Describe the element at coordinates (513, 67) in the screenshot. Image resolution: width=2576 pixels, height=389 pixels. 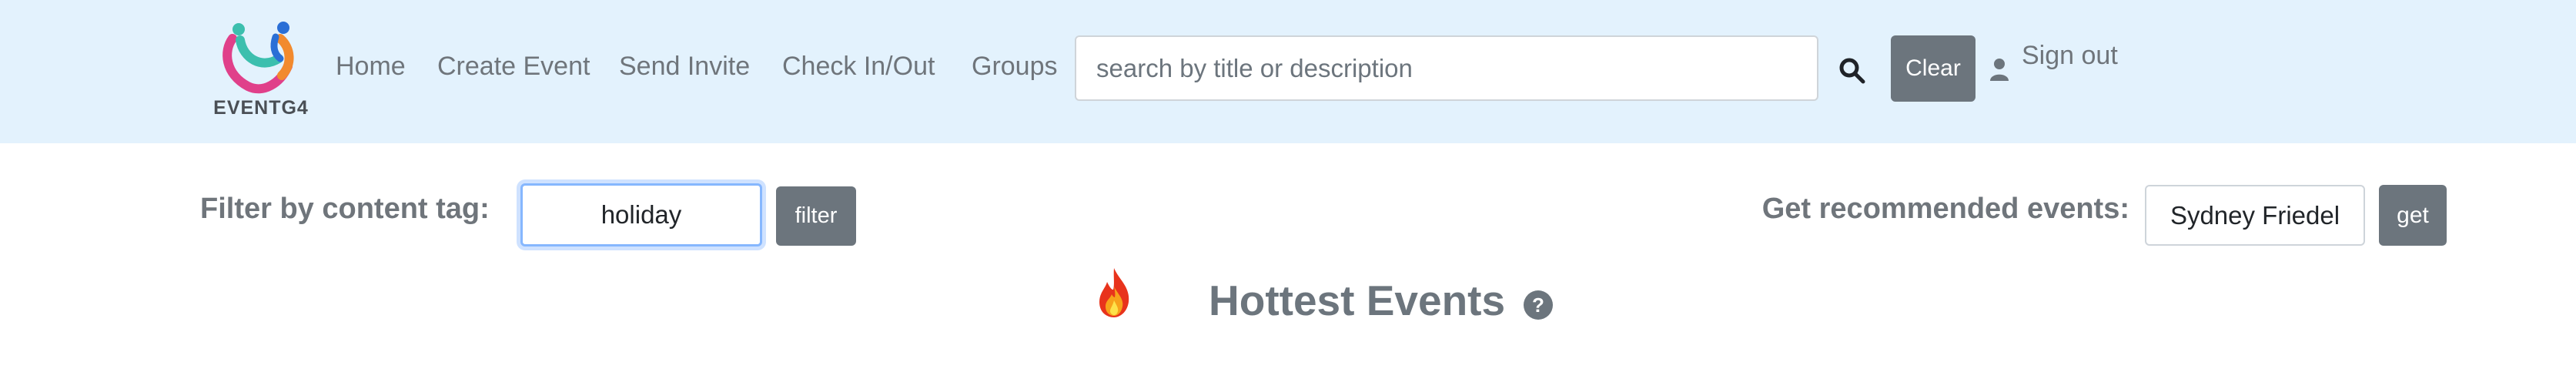
I see `nav-create-event-link: Create Event` at that location.